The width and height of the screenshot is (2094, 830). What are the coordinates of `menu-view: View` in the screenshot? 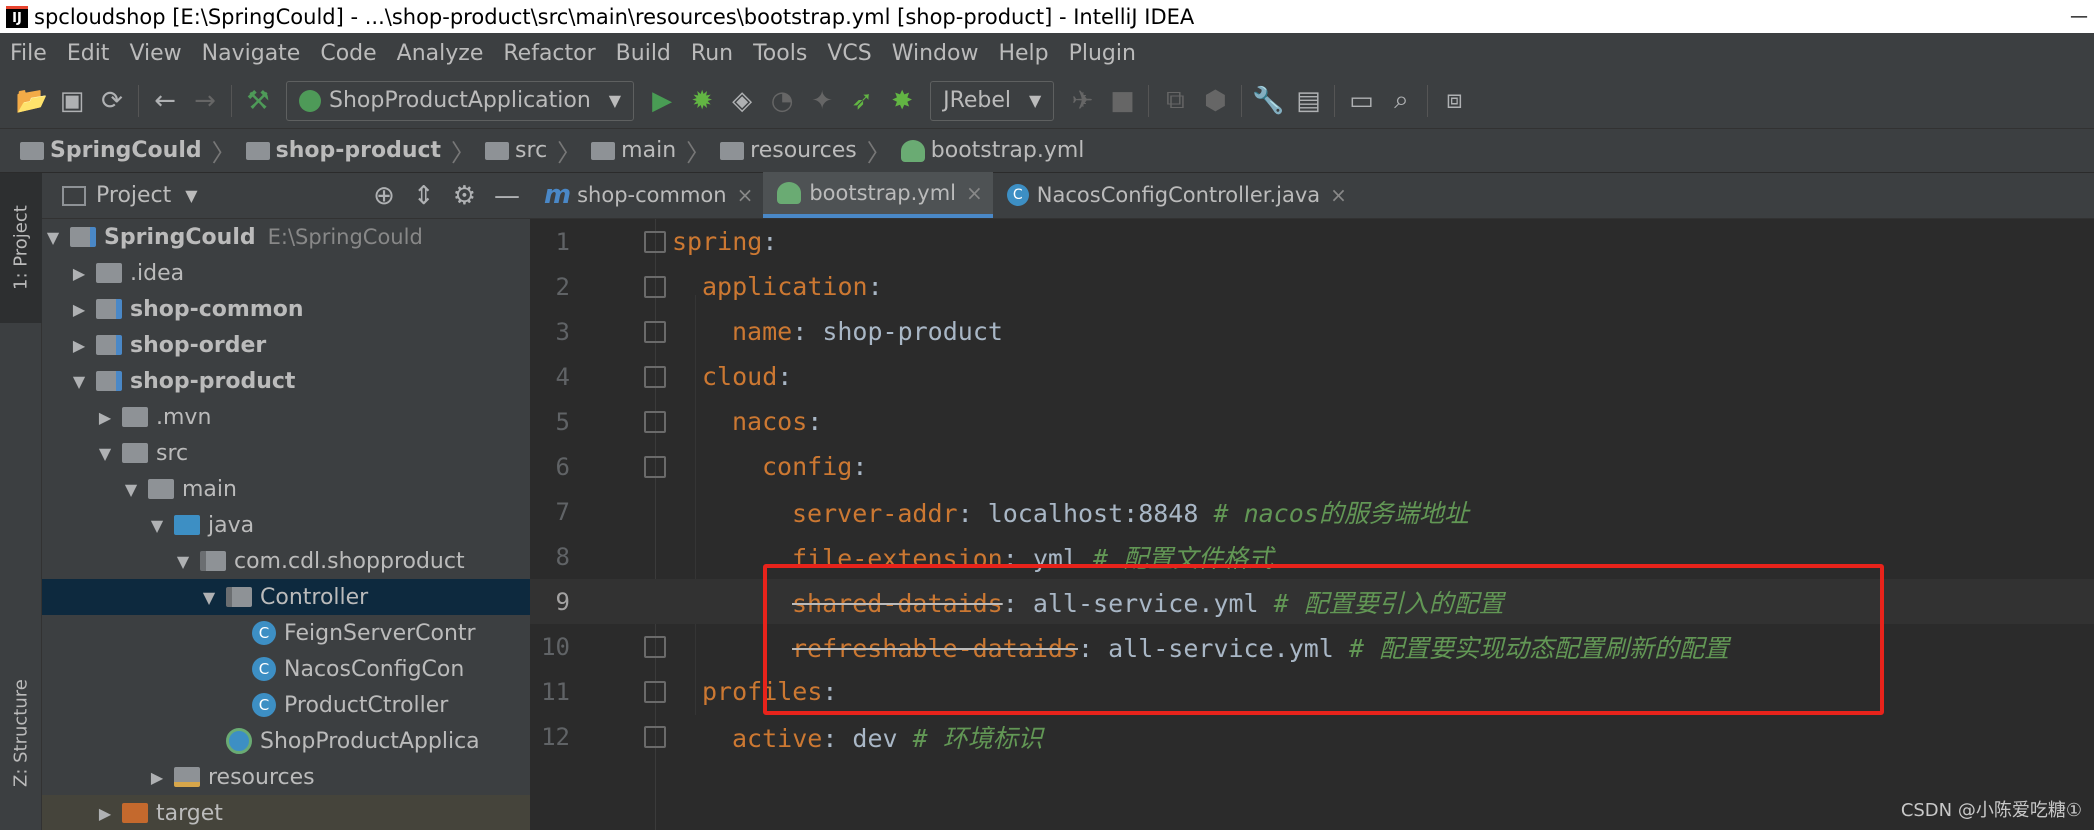 It's located at (155, 53).